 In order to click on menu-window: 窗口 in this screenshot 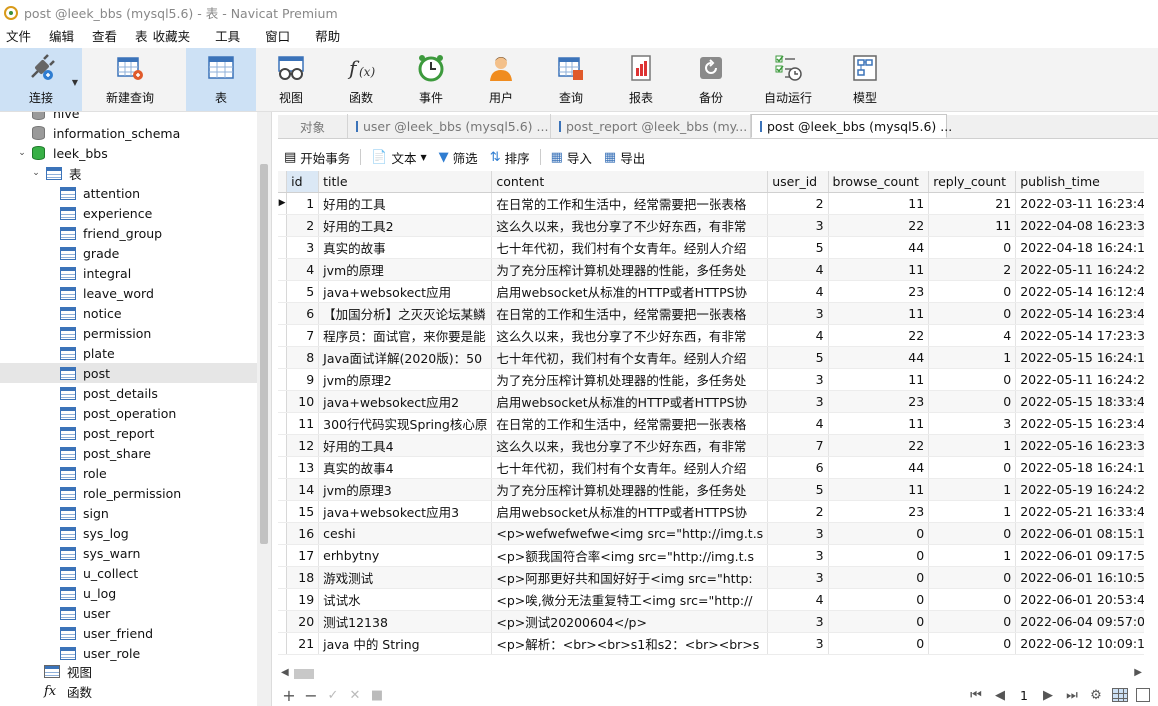, I will do `click(281, 36)`.